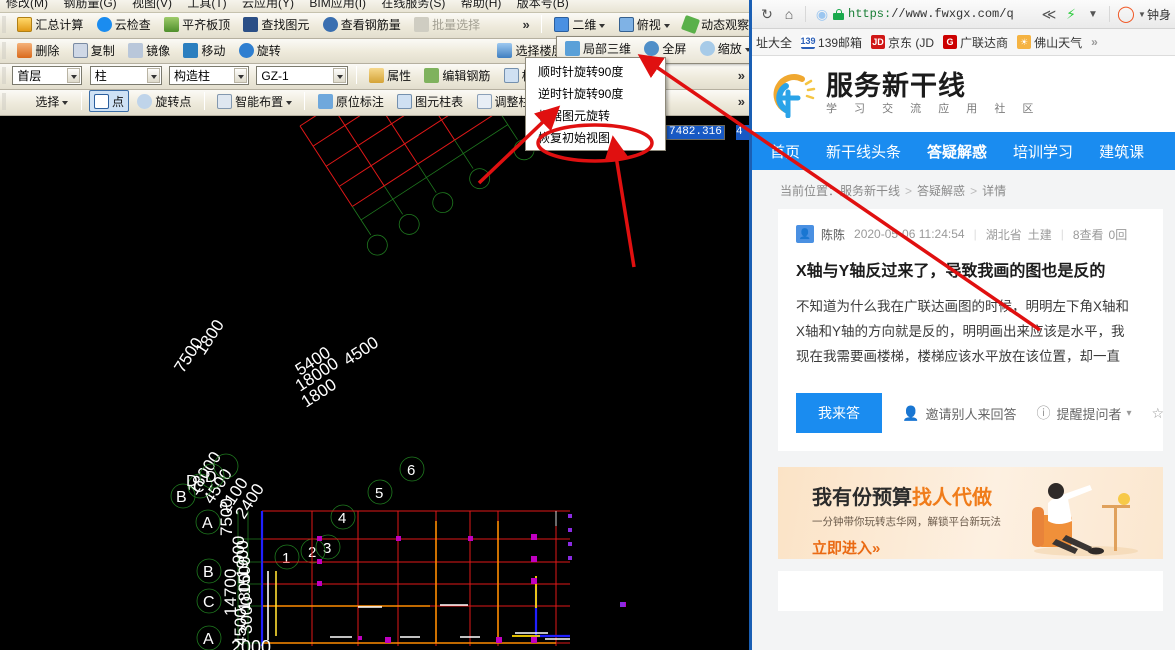 The height and width of the screenshot is (650, 1175). Describe the element at coordinates (152, 5) in the screenshot. I see `menu-item-view: 视图(V)` at that location.